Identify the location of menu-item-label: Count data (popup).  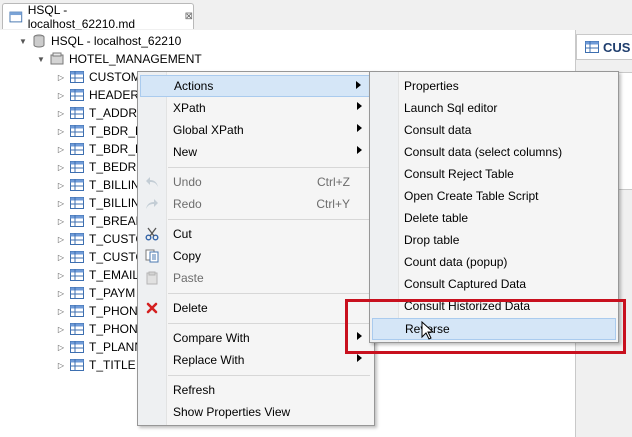
(456, 262).